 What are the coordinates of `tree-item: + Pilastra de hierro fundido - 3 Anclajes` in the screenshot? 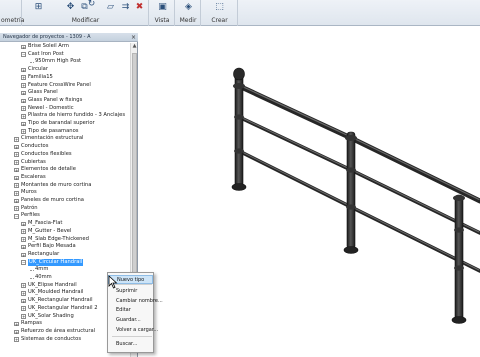 It's located at (65, 116).